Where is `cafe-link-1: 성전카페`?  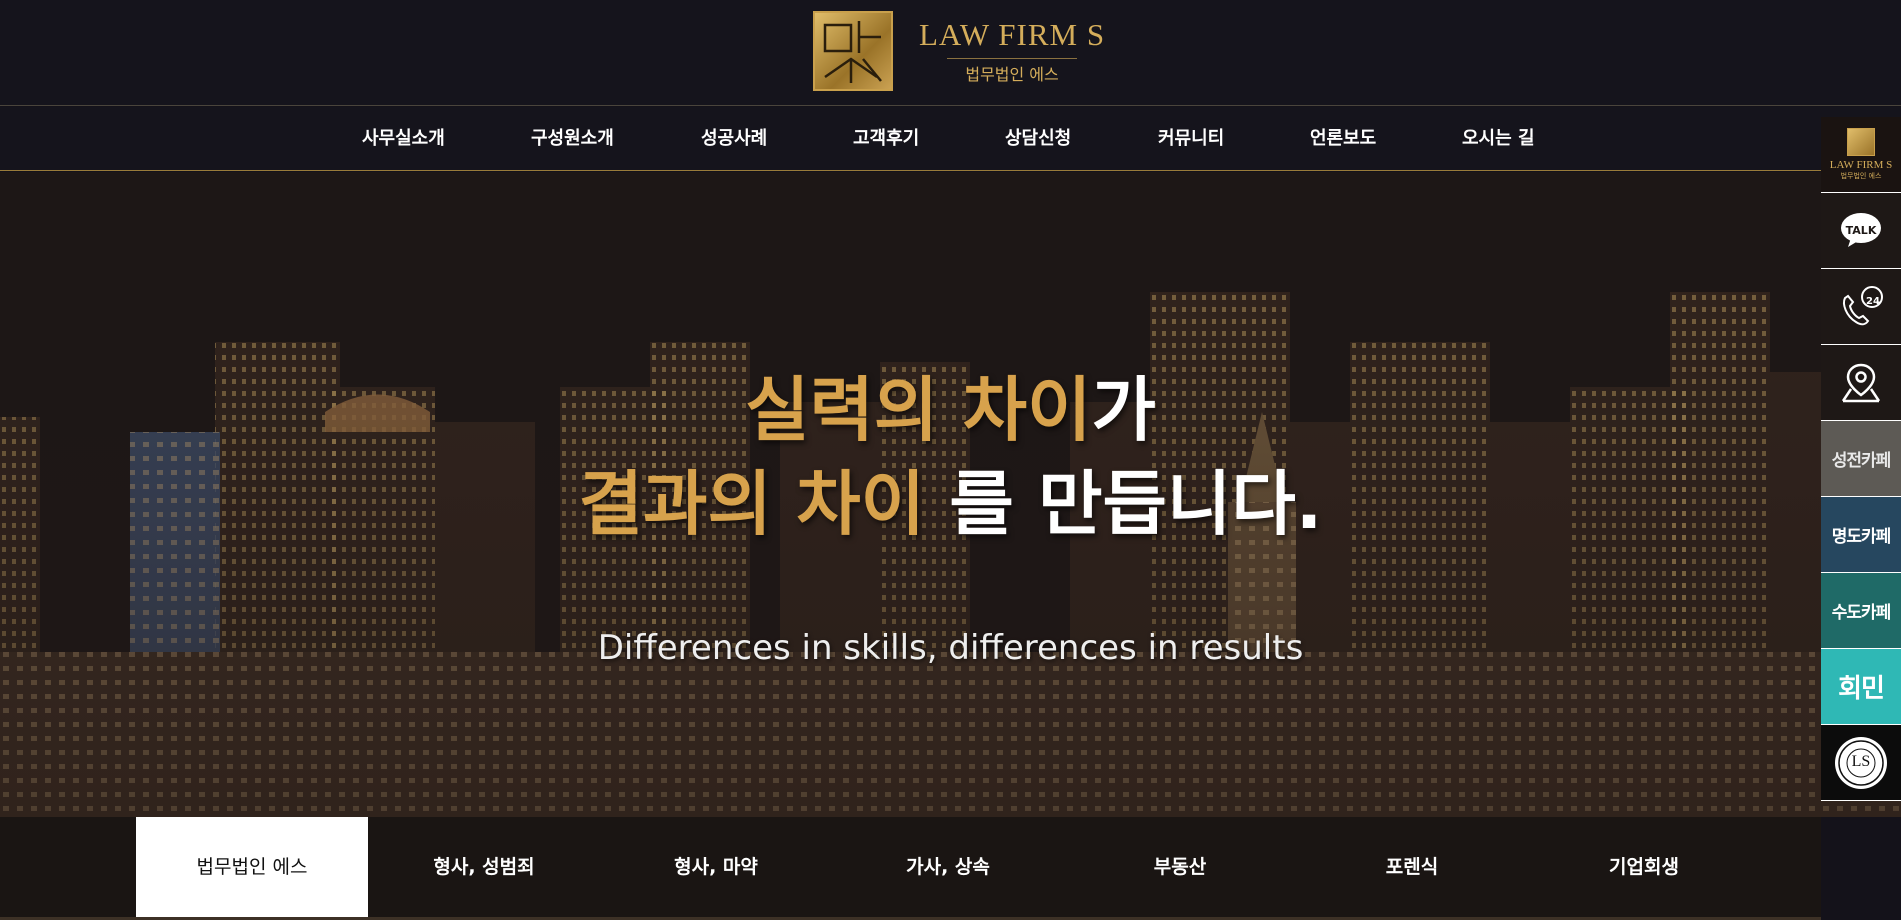
cafe-link-1: 성전카페 is located at coordinates (1861, 459).